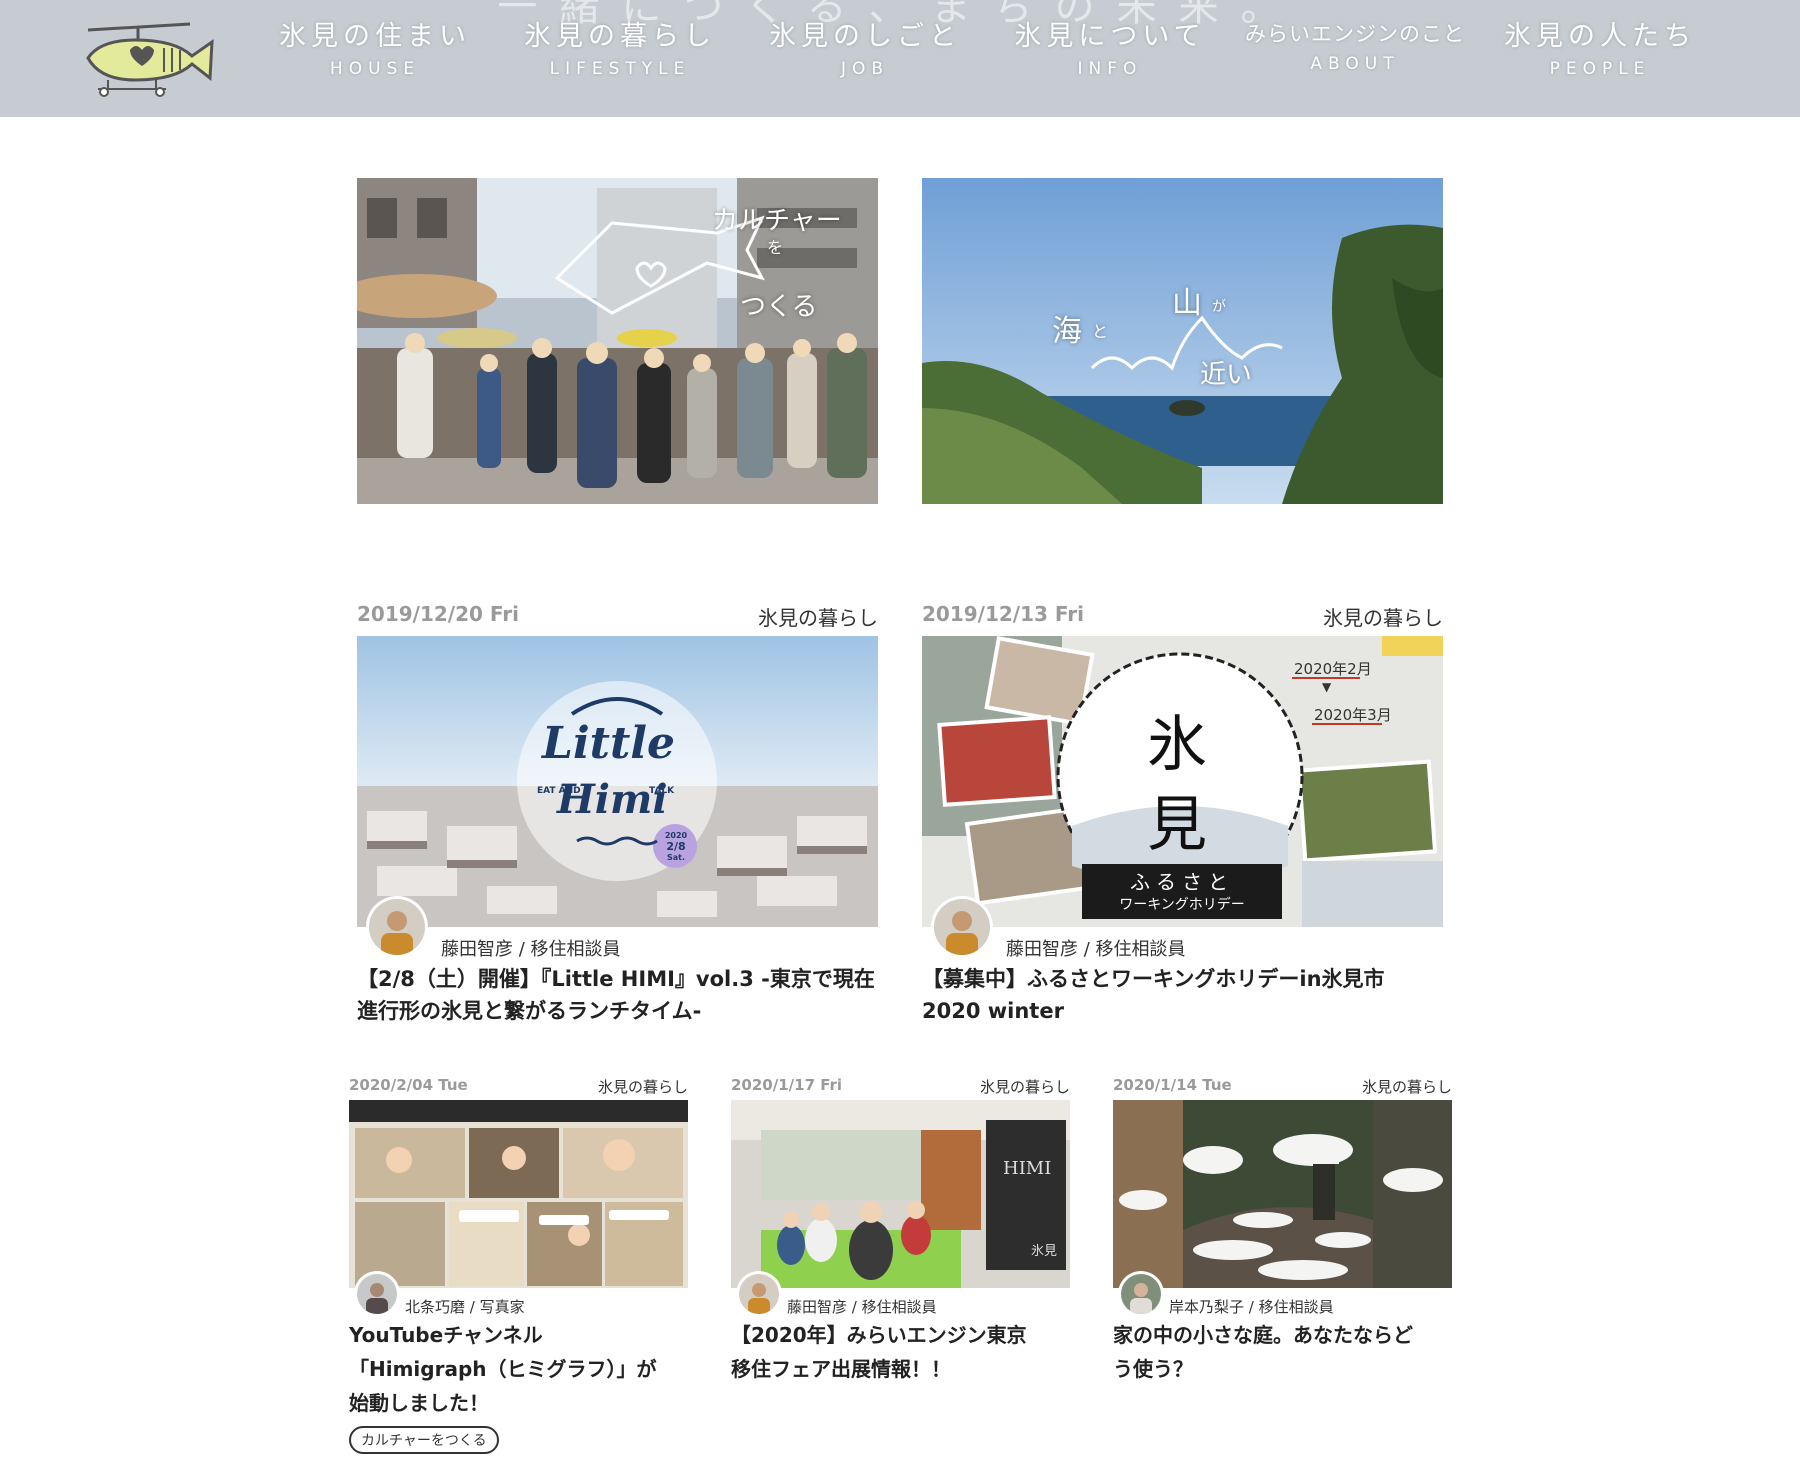 Image resolution: width=1800 pixels, height=1476 pixels. What do you see at coordinates (993, 1011) in the screenshot?
I see `post-title-line: 2020 winter` at bounding box center [993, 1011].